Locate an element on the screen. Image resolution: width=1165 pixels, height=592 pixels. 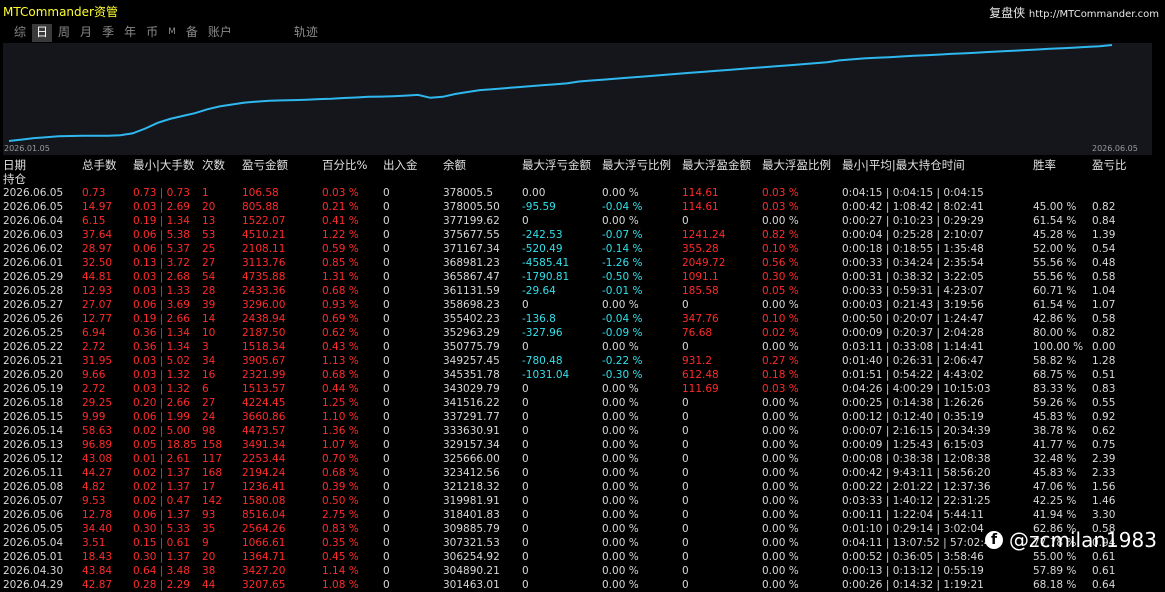
table-cell: 3 is located at coordinates (205, 347).